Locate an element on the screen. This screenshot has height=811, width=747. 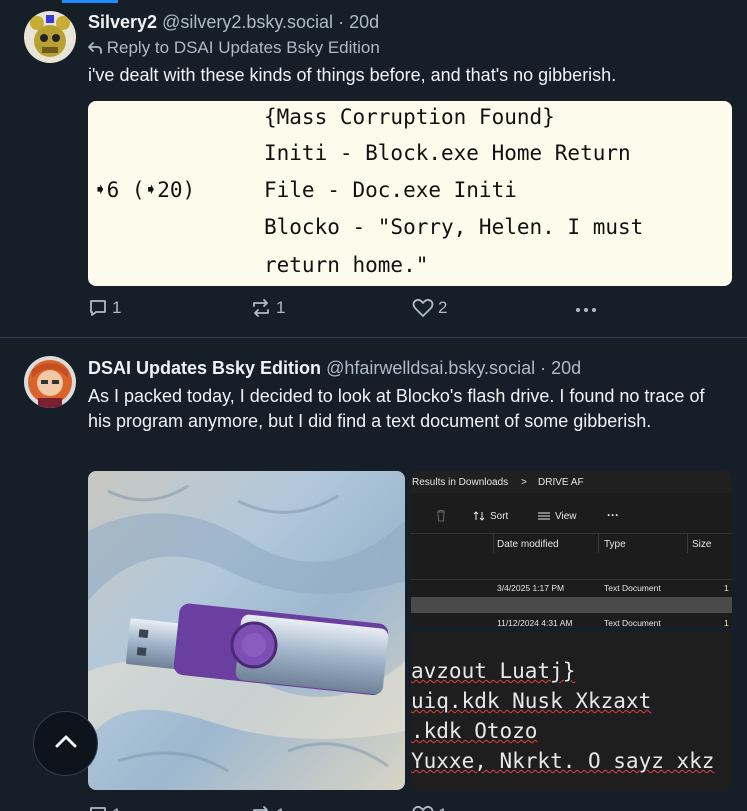
image-text-line: return home." is located at coordinates (346, 265).